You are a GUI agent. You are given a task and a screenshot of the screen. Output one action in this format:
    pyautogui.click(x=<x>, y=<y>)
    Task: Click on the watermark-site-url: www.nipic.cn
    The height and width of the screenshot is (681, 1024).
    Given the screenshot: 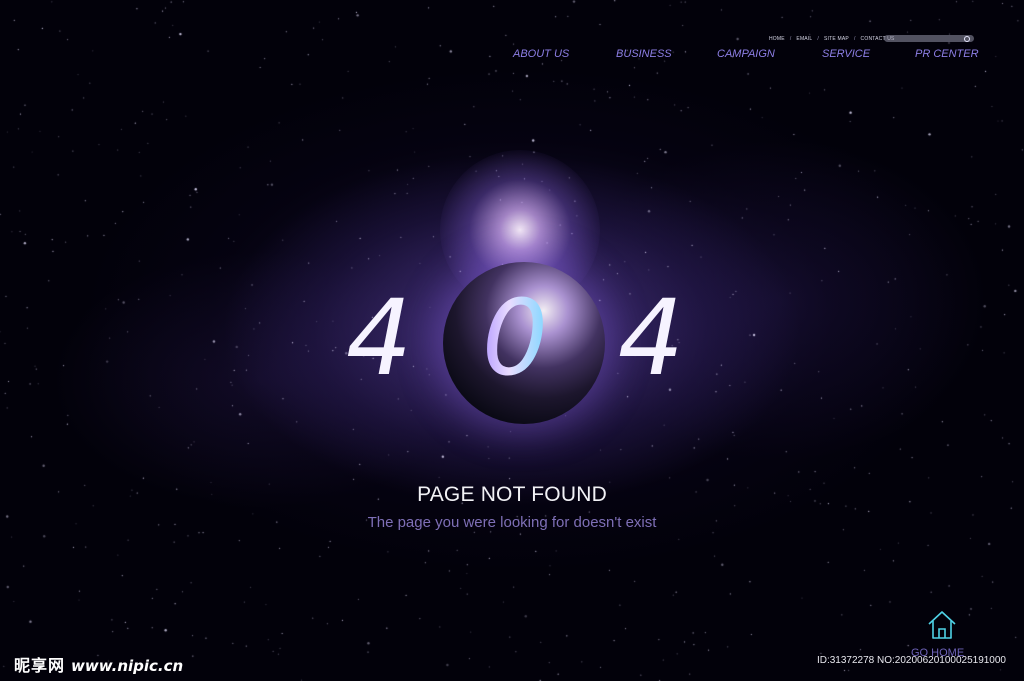 What is the action you would take?
    pyautogui.click(x=127, y=666)
    